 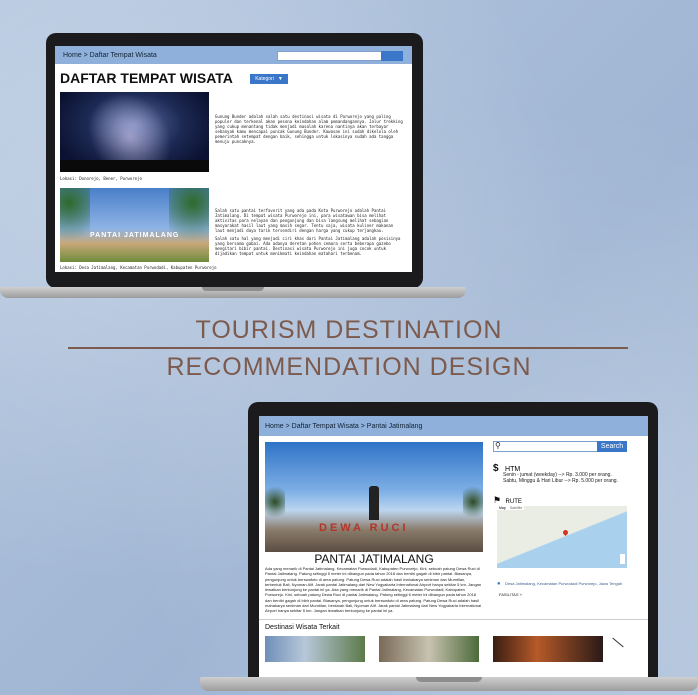 What do you see at coordinates (546, 446) in the screenshot?
I see `detail-search-input: ⚲` at bounding box center [546, 446].